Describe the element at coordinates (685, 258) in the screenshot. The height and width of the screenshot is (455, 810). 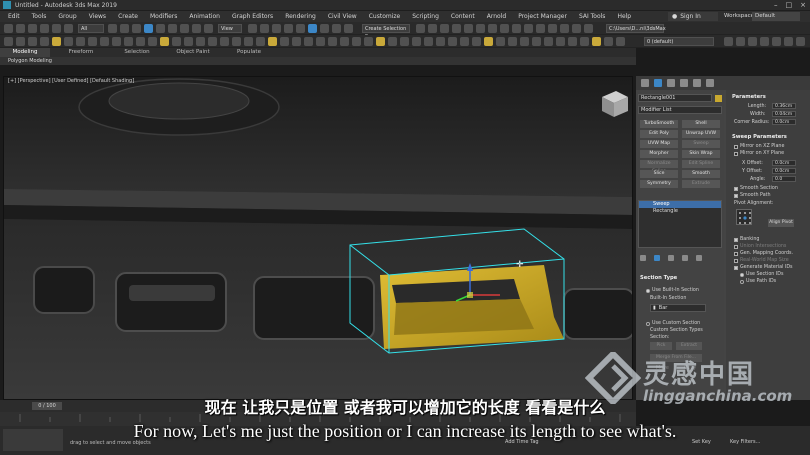
I see `remove-modifier-icon` at that location.